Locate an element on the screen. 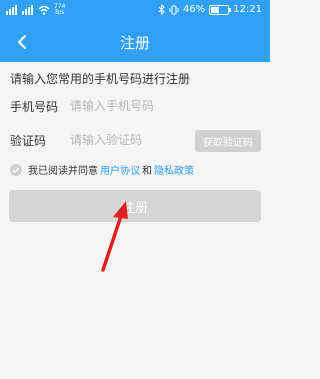 This screenshot has height=379, width=320. vibrate-icon is located at coordinates (174, 9).